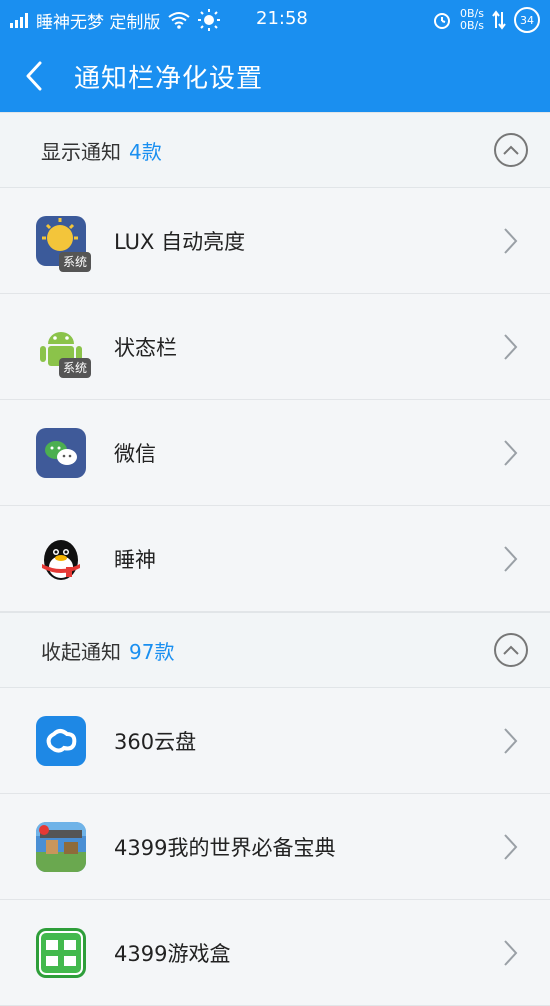 The width and height of the screenshot is (550, 1006). I want to click on section-header-collapsed: 收起通知 97款, so click(275, 650).